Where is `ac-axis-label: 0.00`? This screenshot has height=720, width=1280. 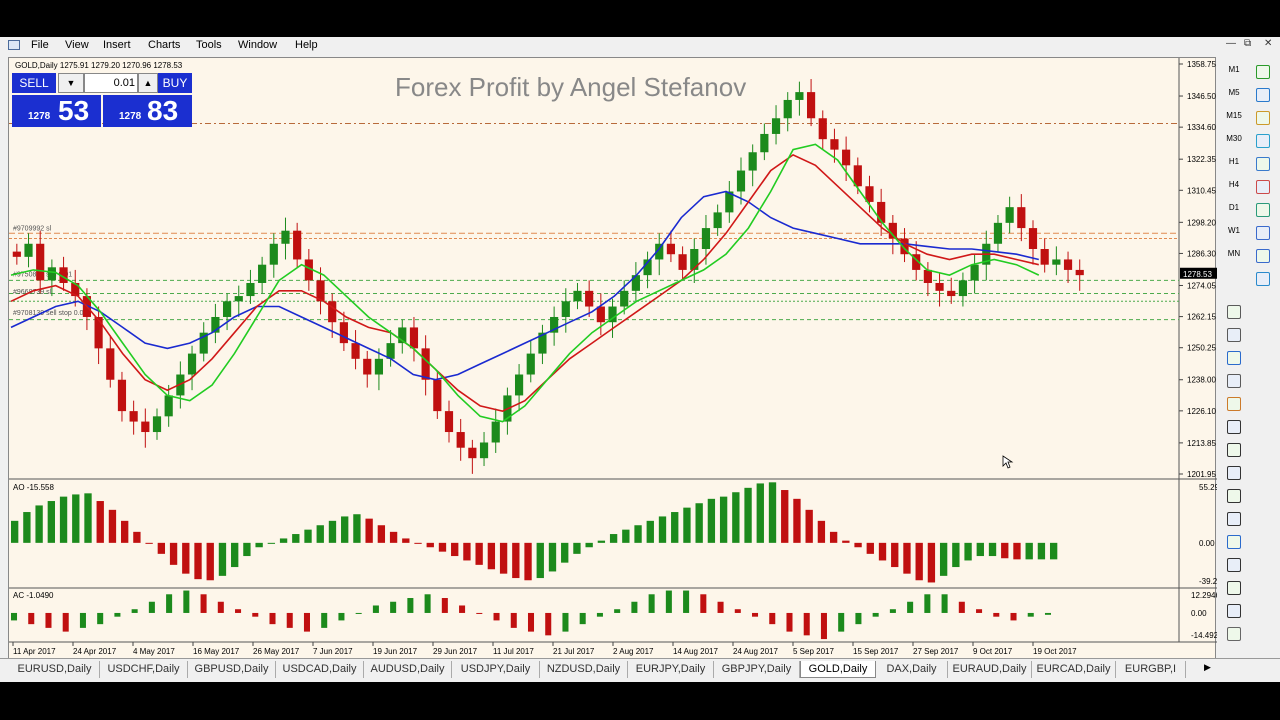
ac-axis-label: 0.00 is located at coordinates (1199, 613).